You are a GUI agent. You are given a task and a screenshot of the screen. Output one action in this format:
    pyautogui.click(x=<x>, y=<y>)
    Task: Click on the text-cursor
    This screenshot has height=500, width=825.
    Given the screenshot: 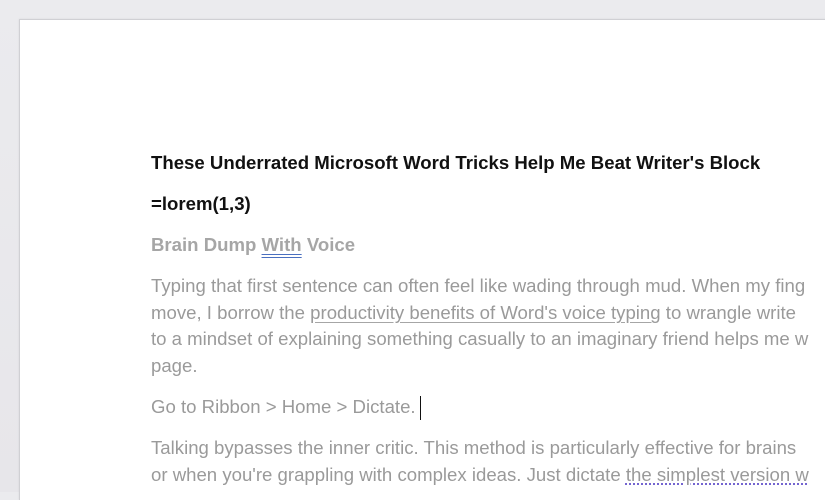 What is the action you would take?
    pyautogui.click(x=420, y=408)
    